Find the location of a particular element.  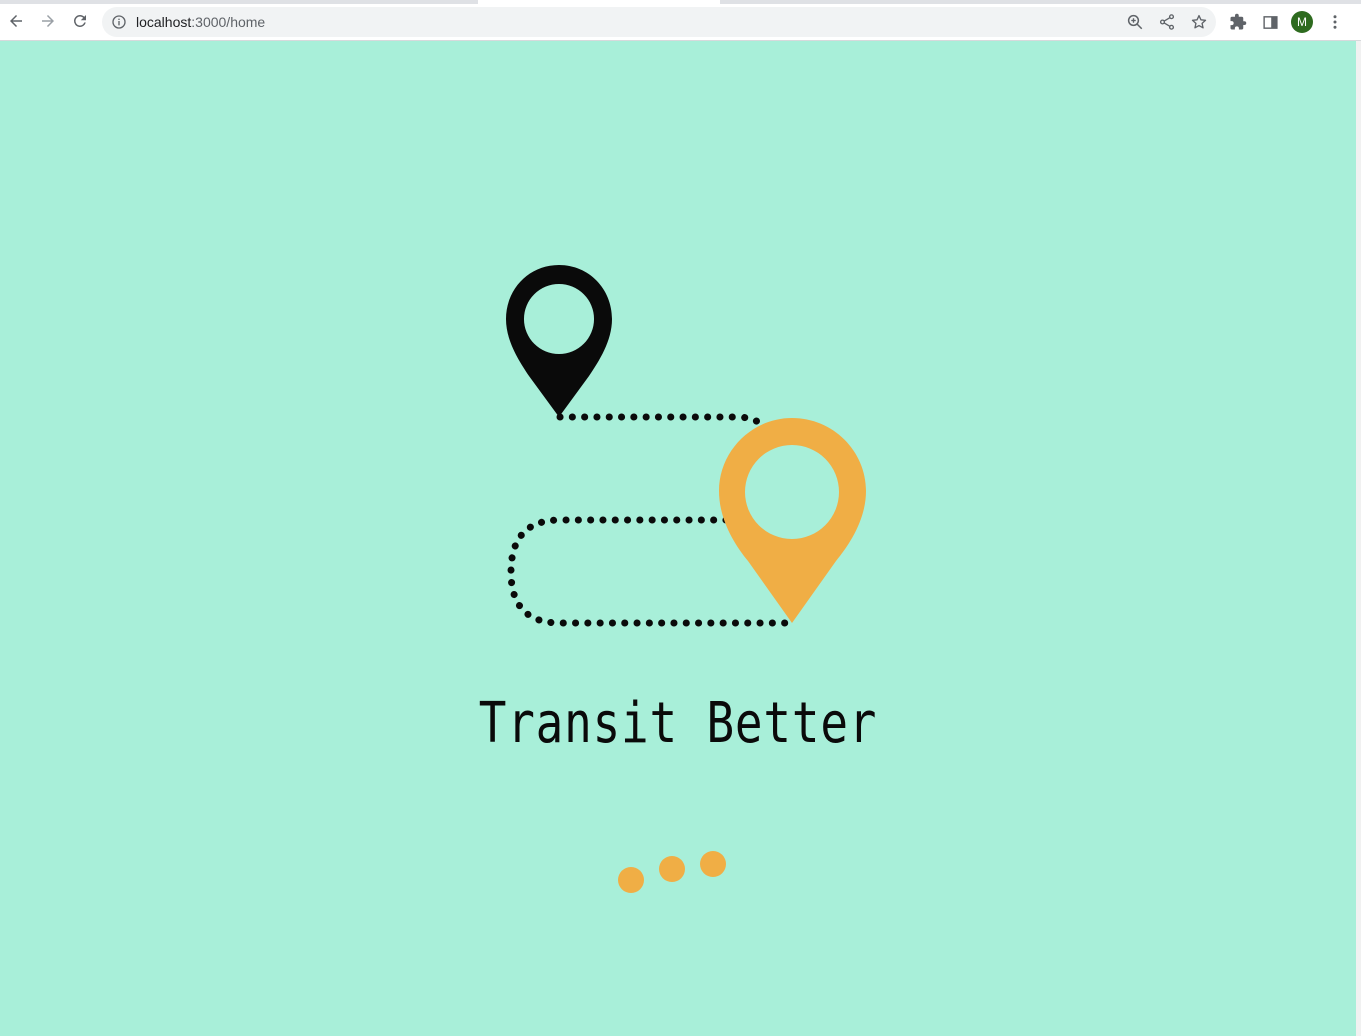

app-logo is located at coordinates (686, 446).